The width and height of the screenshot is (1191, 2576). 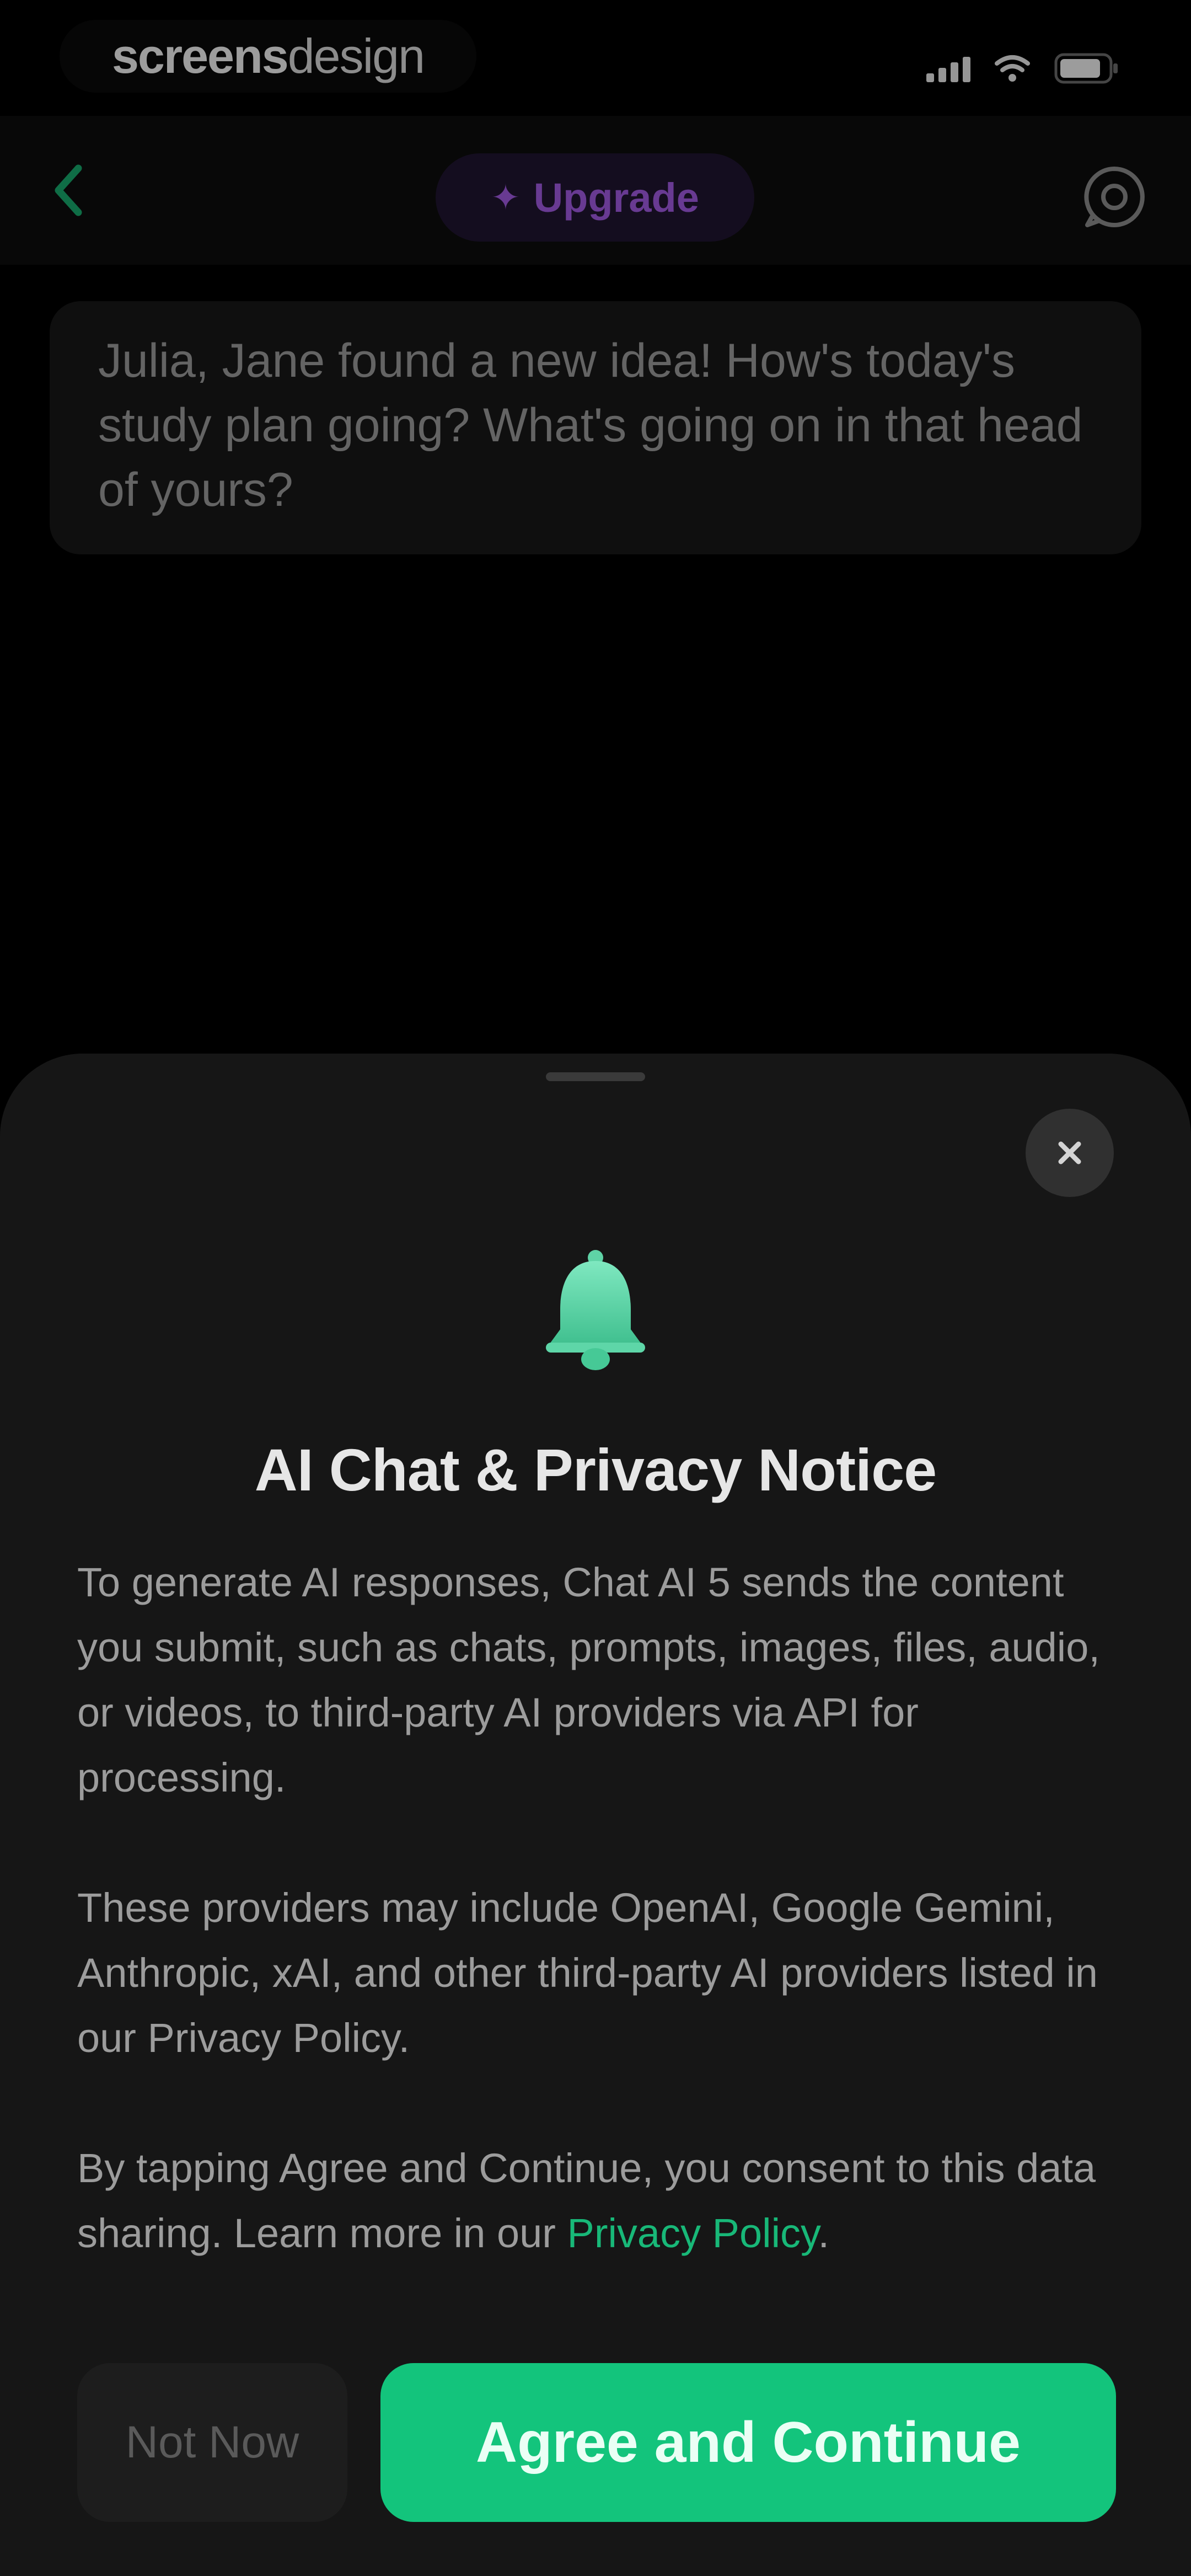 What do you see at coordinates (595, 1310) in the screenshot?
I see `bell-icon` at bounding box center [595, 1310].